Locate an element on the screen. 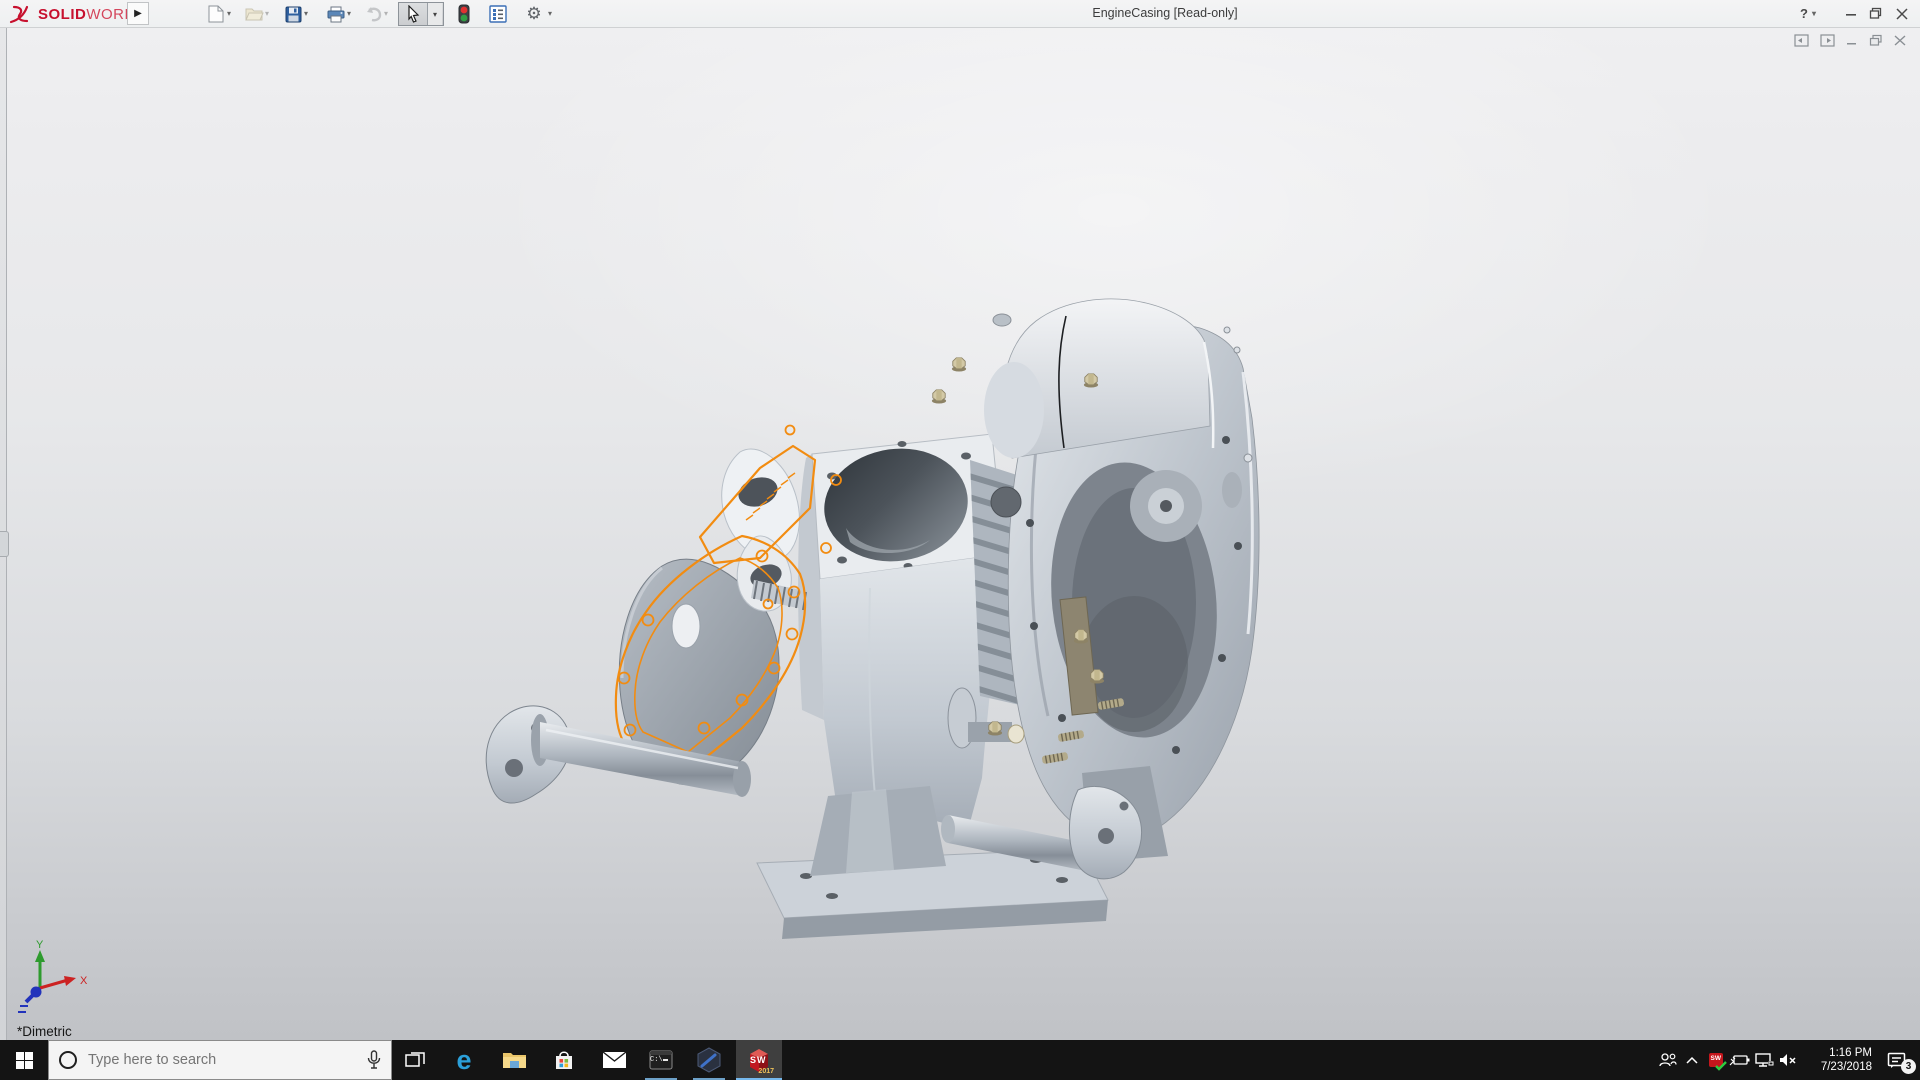  save-dropdown: ▾ is located at coordinates (306, 14).